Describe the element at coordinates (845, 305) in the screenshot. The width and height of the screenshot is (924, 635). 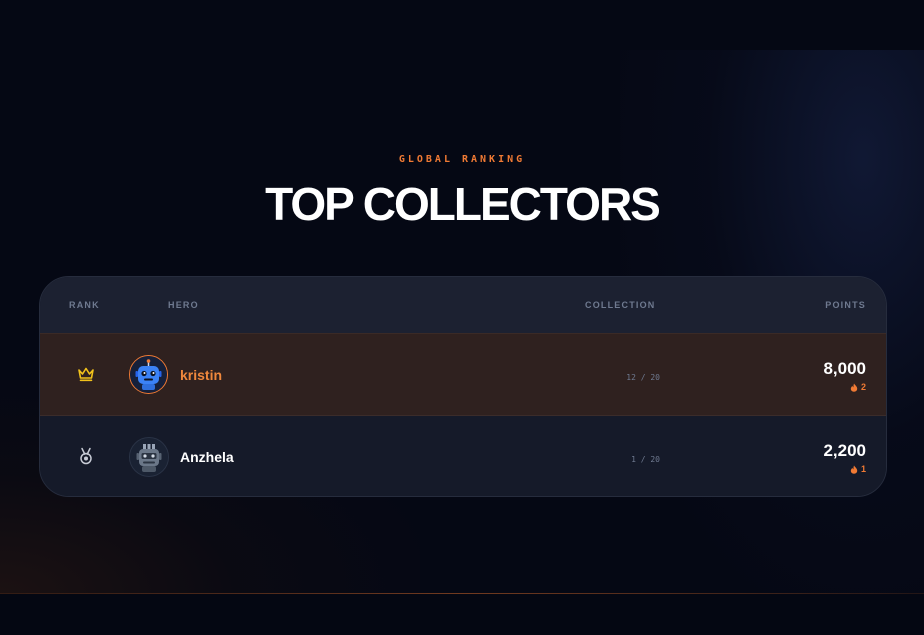
I see `column-header-points: POINTS` at that location.